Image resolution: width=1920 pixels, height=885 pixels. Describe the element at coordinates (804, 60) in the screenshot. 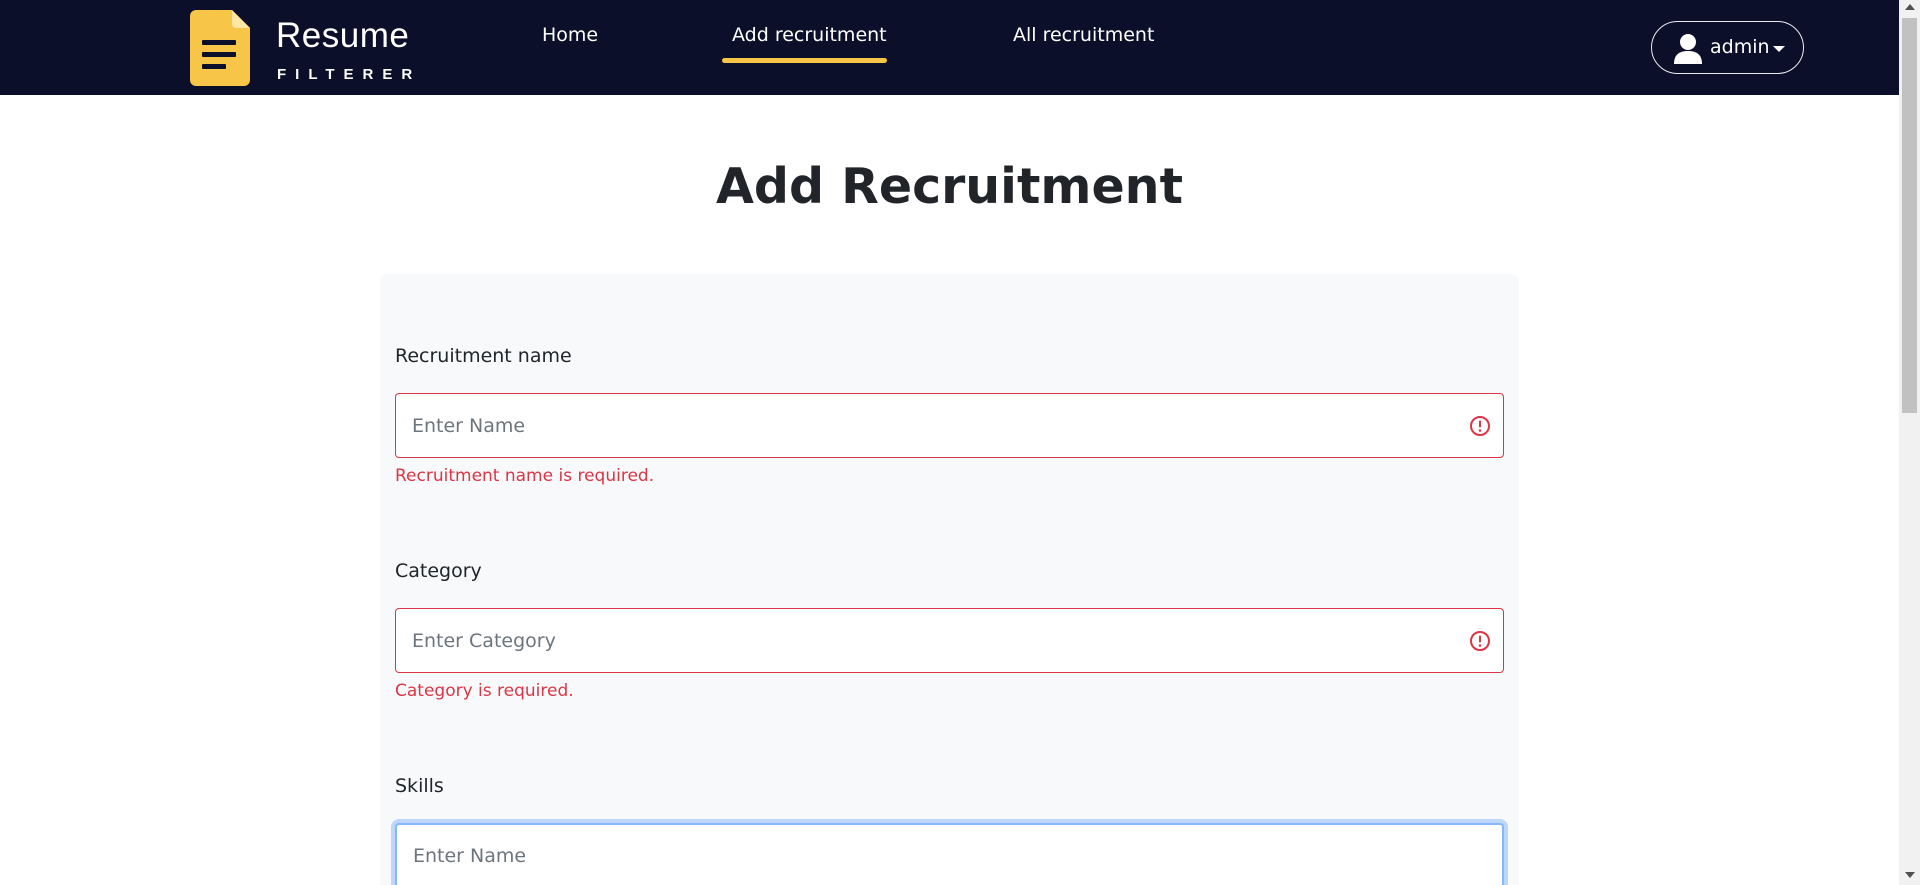

I see `active-nav-indicator` at that location.